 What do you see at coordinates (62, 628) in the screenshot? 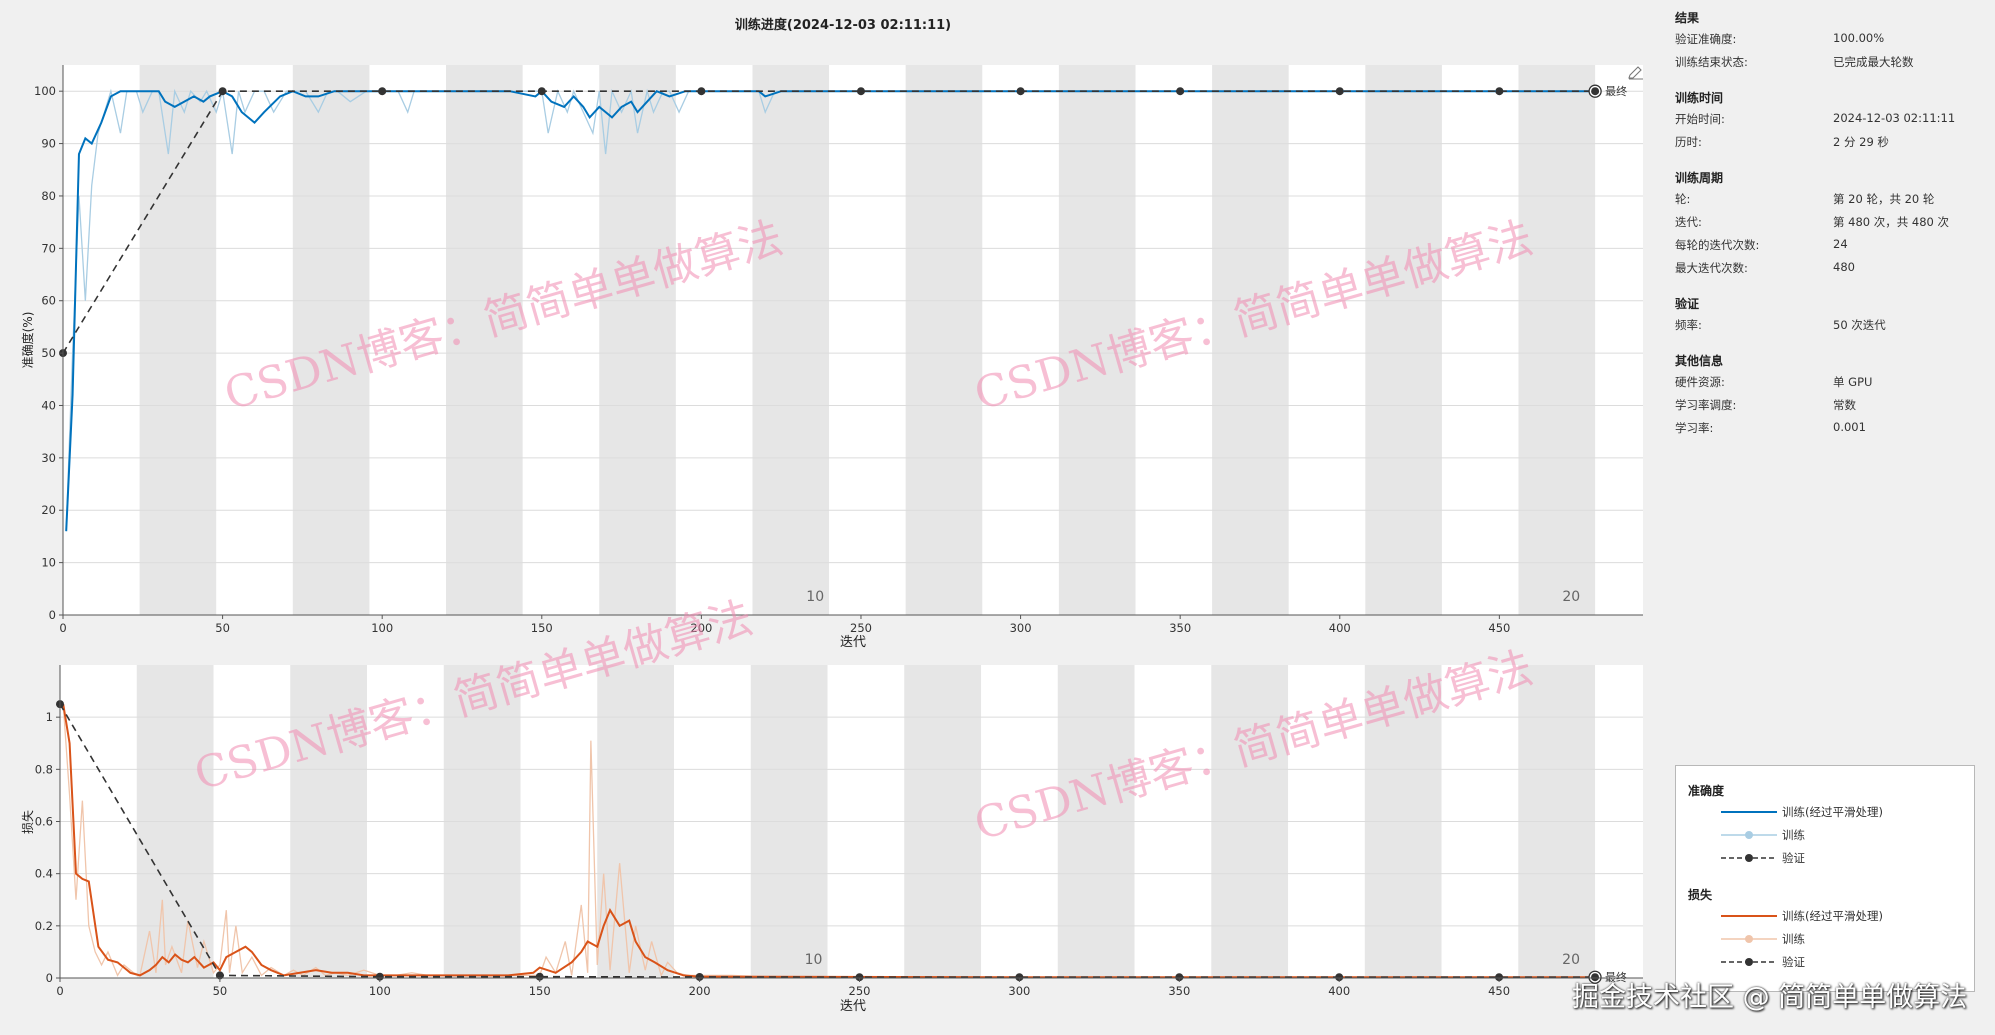
I see `accuracy-x-tick-label: 0` at bounding box center [62, 628].